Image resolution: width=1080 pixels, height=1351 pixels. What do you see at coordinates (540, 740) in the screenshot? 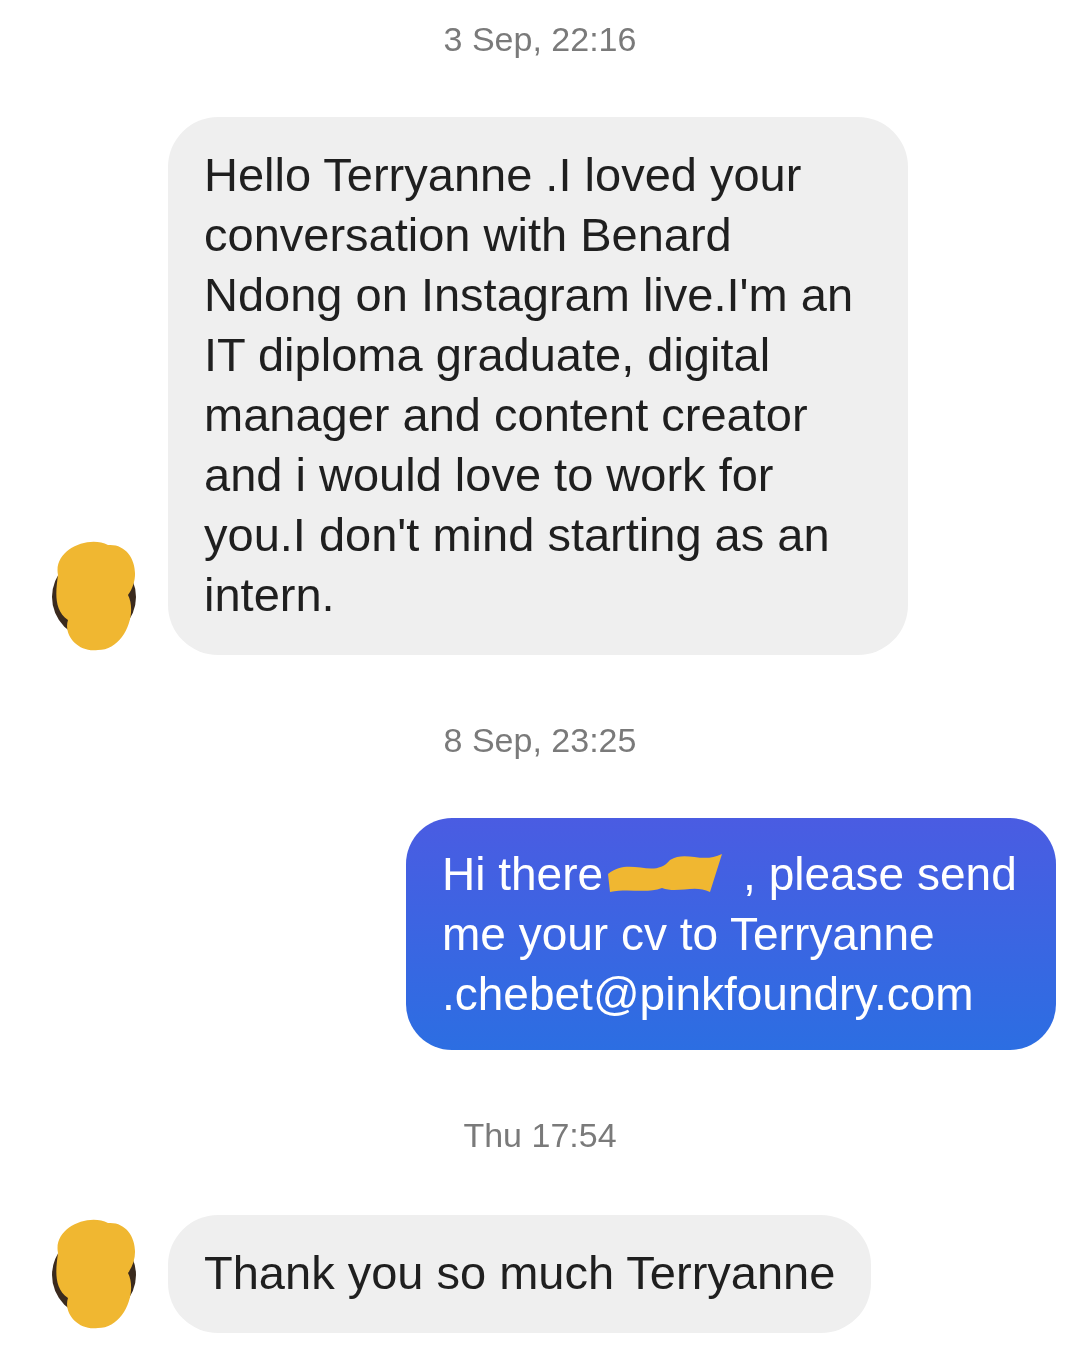
I see `timestamp: 8 Sep, 23:25` at bounding box center [540, 740].